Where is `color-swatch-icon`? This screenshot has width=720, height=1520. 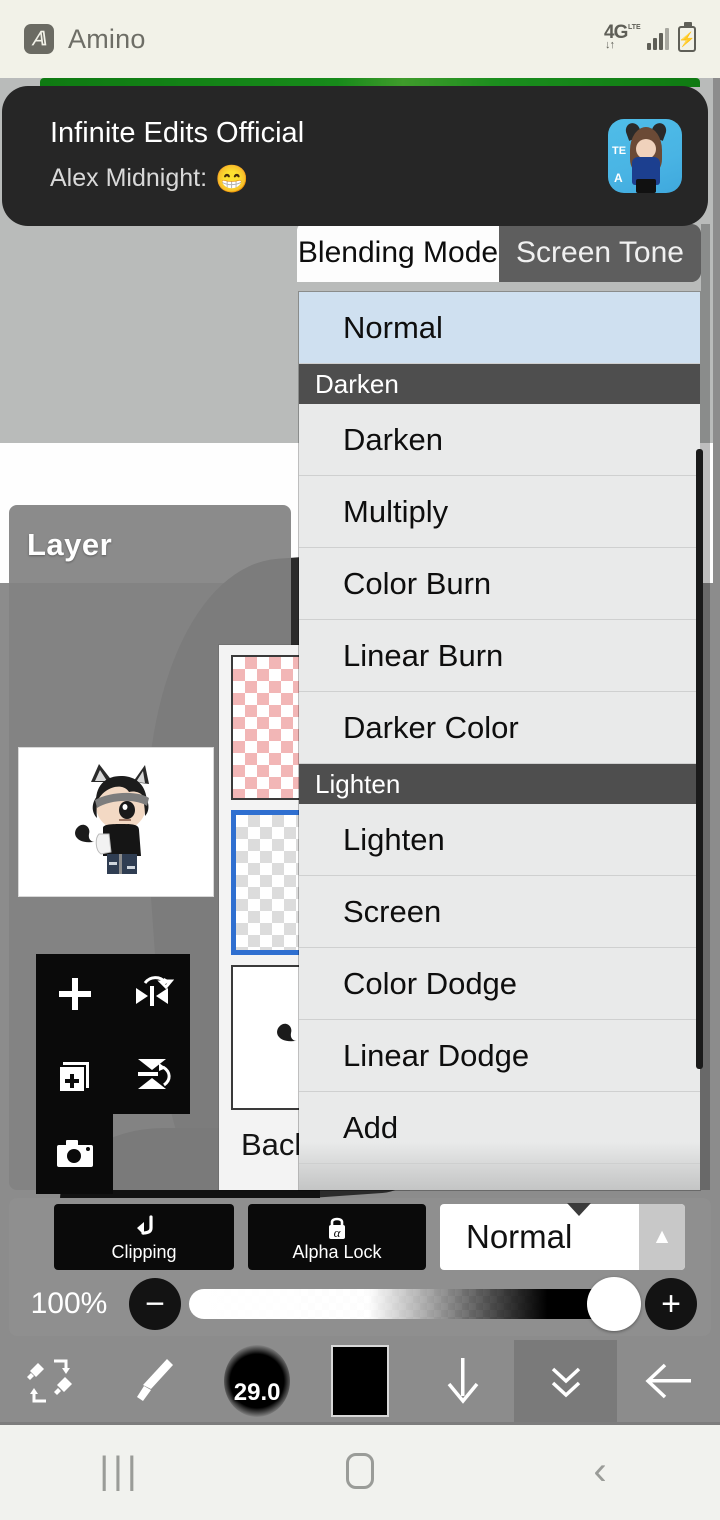
color-swatch-icon is located at coordinates (360, 1381).